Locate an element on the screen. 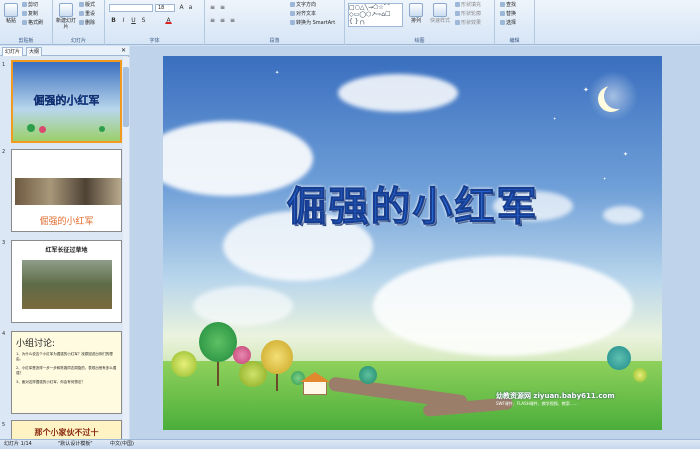 Image resolution: width=700 pixels, height=449 pixels. thumb-title: 小组讨论: is located at coordinates (36, 344).